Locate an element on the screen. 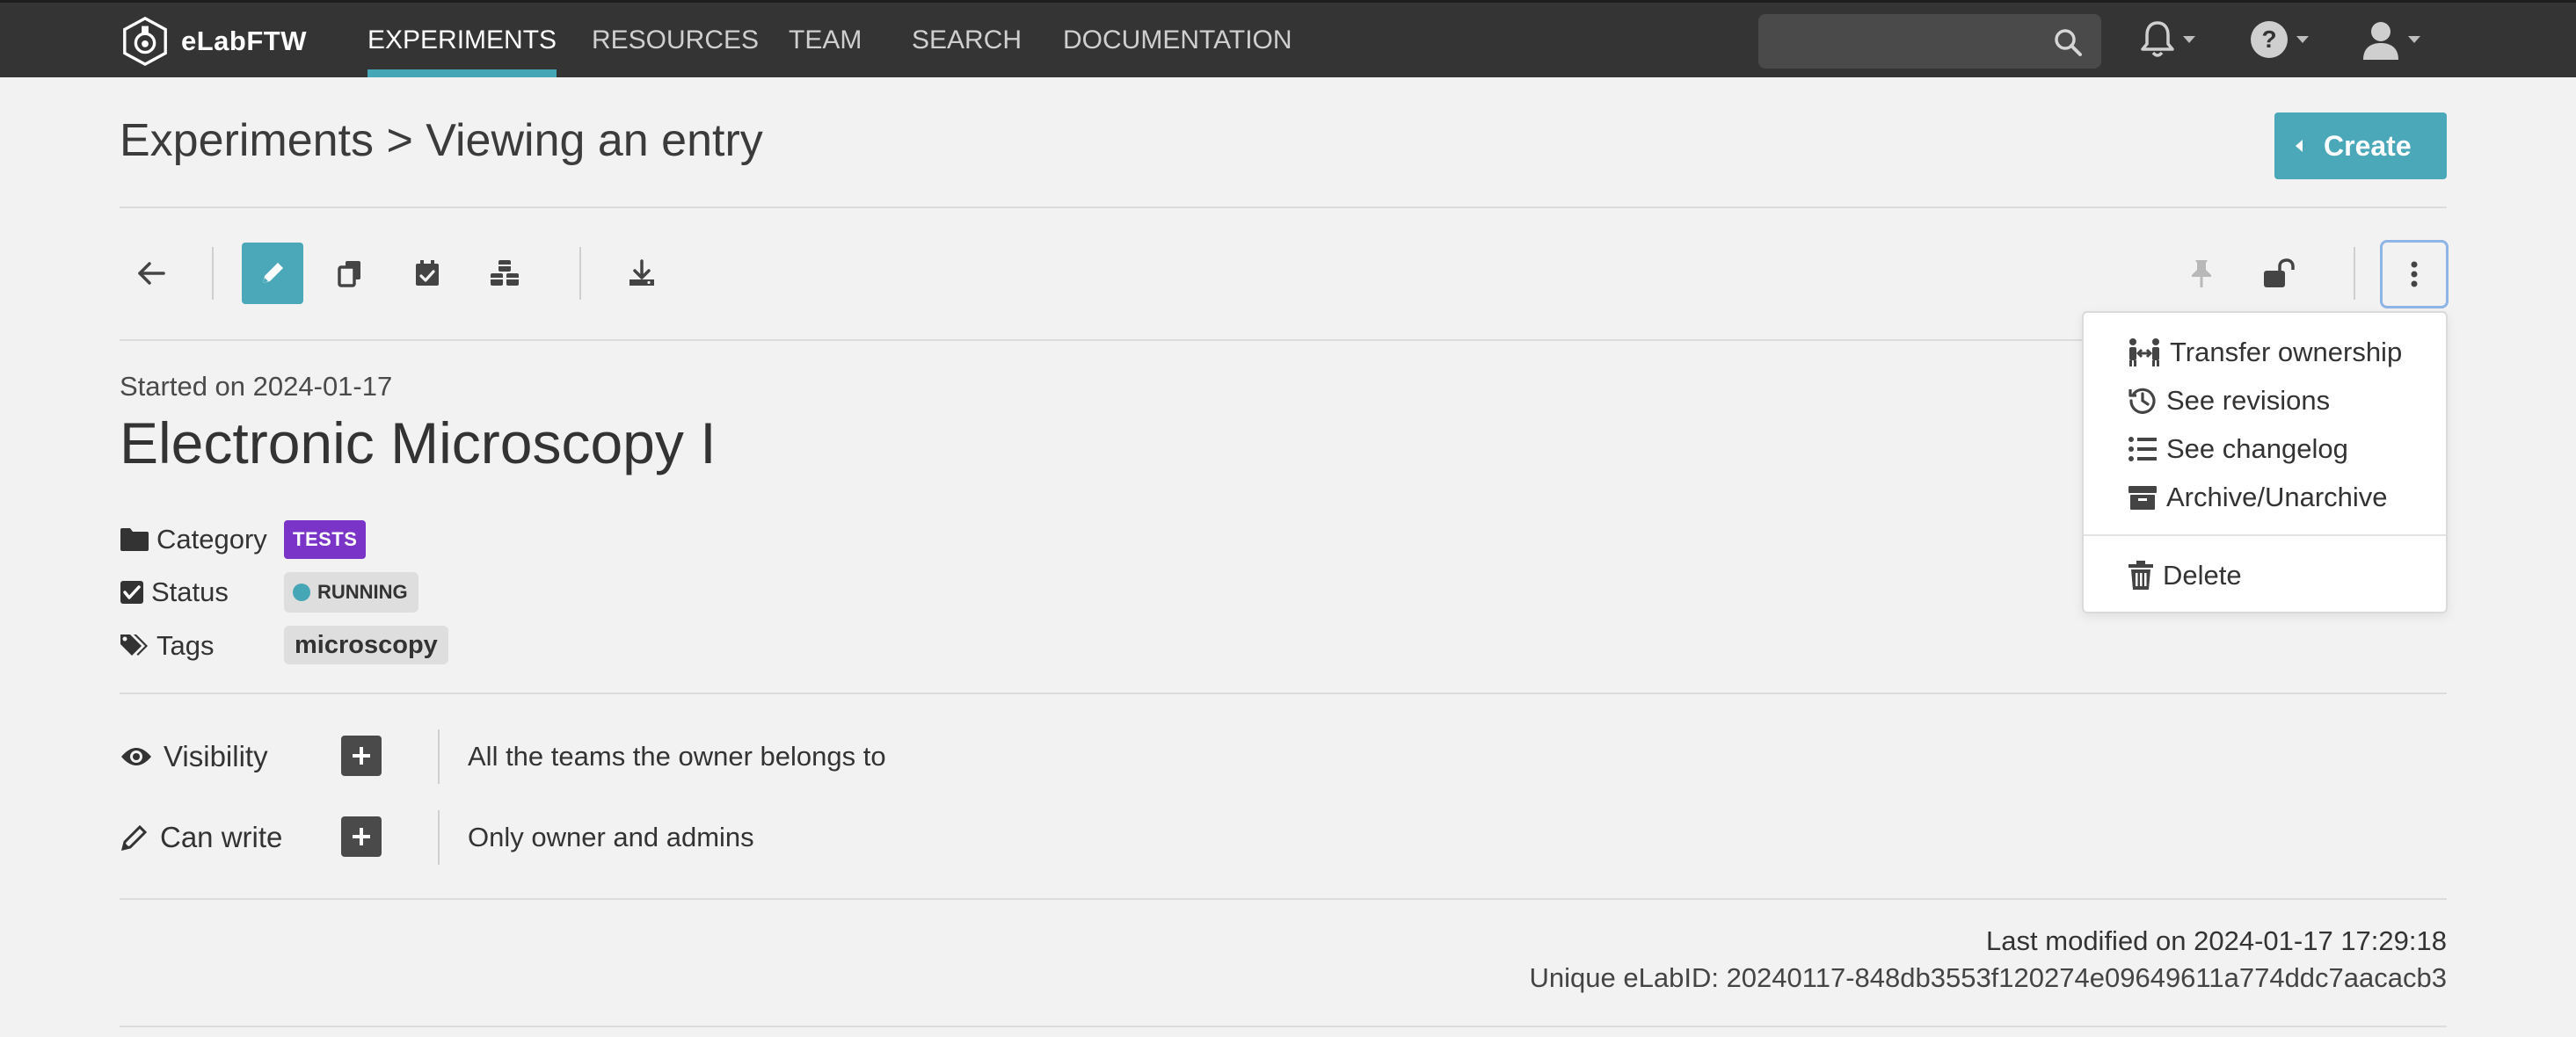 This screenshot has width=2576, height=1037. tags-icon is located at coordinates (134, 645).